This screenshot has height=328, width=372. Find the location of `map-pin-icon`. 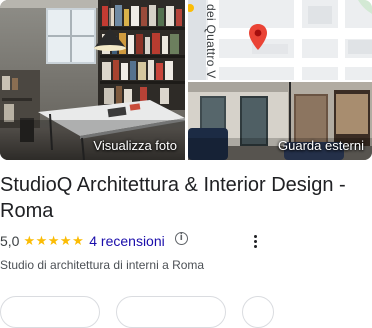

map-pin-icon is located at coordinates (258, 37).